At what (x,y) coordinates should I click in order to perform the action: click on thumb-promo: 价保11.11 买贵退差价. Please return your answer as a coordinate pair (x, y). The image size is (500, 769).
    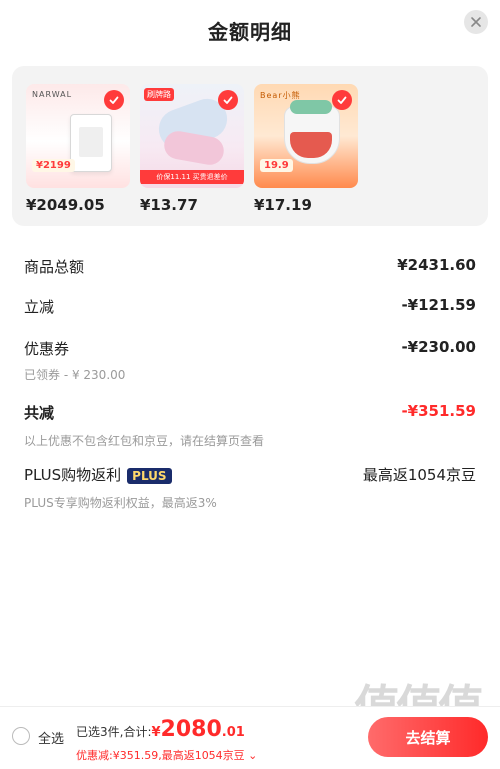
    Looking at the image, I should click on (192, 177).